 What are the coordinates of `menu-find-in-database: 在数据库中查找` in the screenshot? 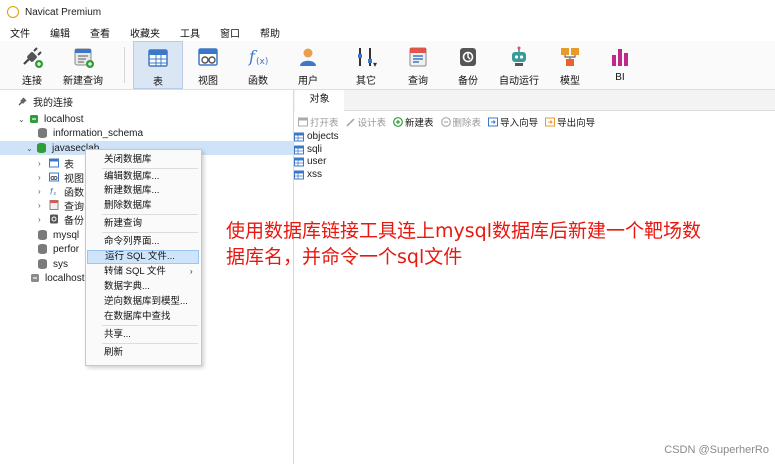 It's located at (143, 317).